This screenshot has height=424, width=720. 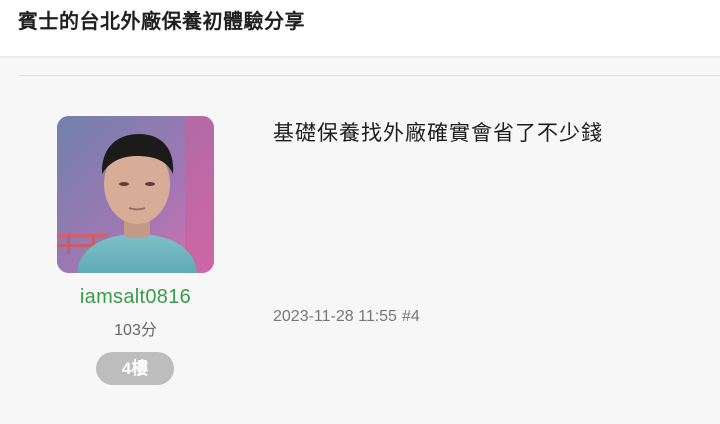 What do you see at coordinates (438, 133) in the screenshot?
I see `post-content: 基礎保養找外廠確實會省了不少錢` at bounding box center [438, 133].